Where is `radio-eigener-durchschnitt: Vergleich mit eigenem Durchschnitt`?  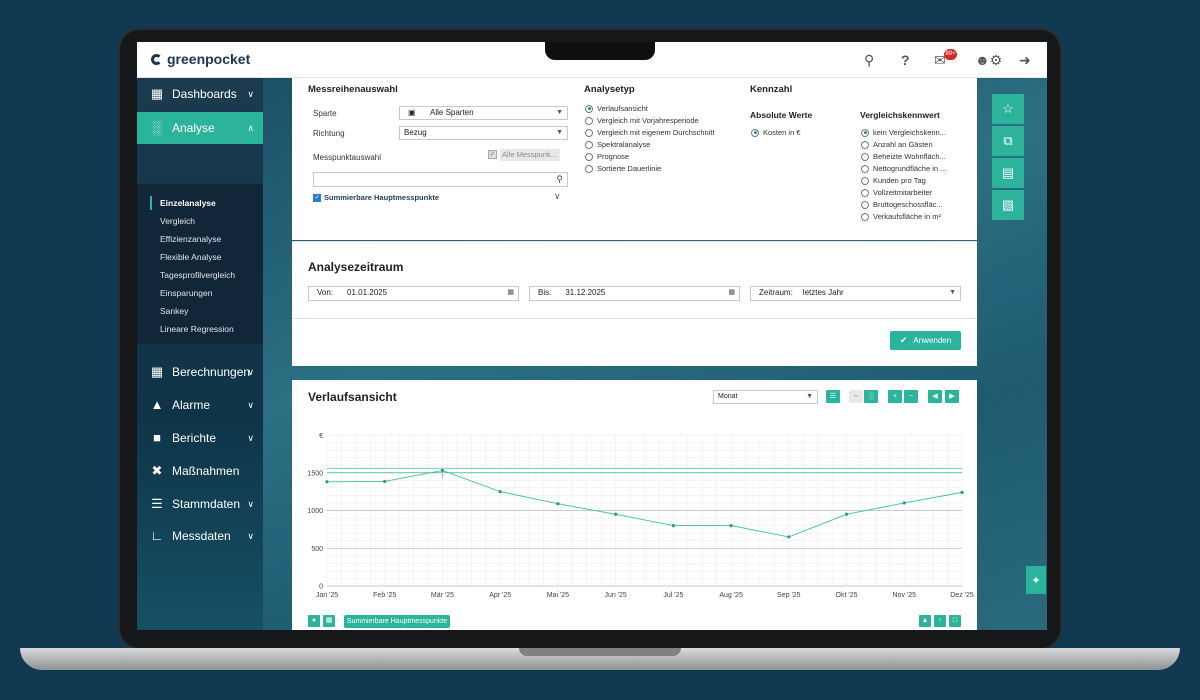 radio-eigener-durchschnitt: Vergleich mit eigenem Durchschnitt is located at coordinates (650, 132).